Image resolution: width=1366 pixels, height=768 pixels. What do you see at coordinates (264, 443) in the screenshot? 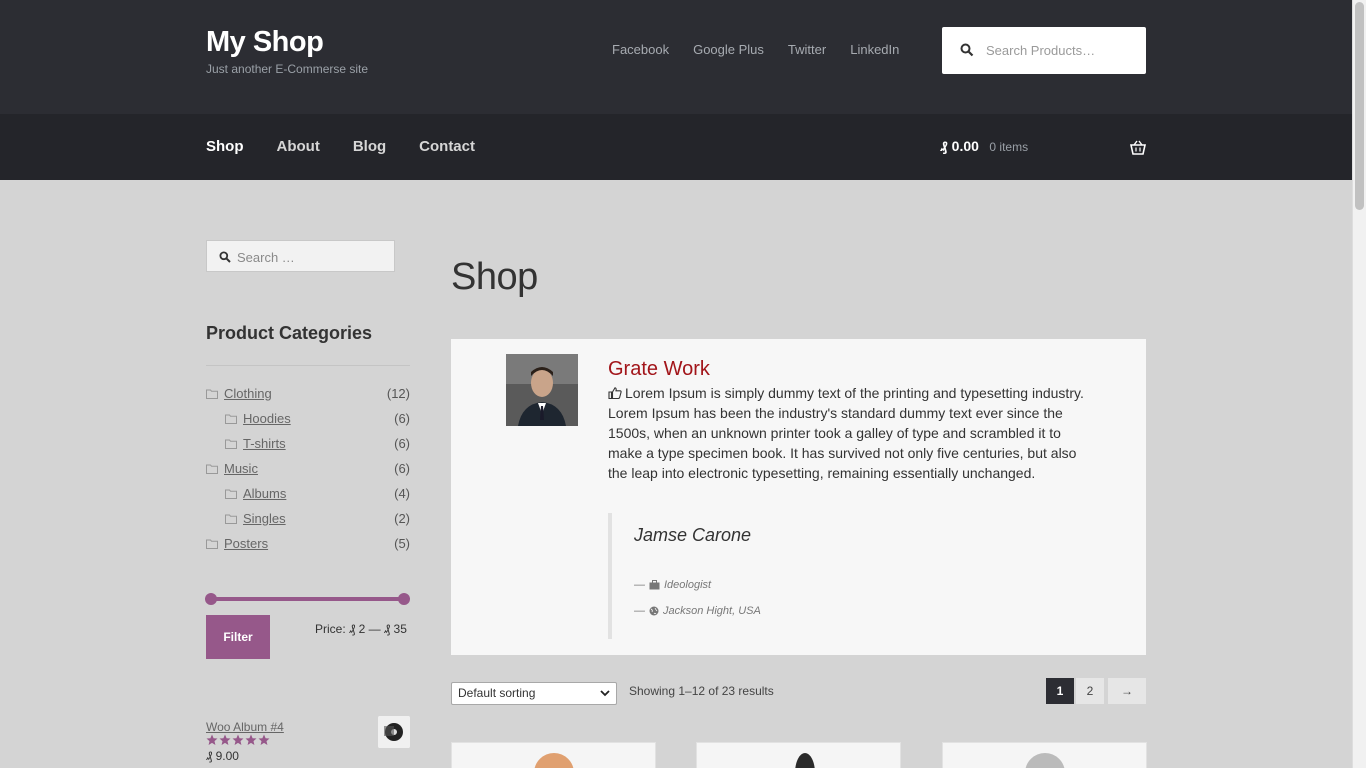
I see `category-link: T-shirts` at bounding box center [264, 443].